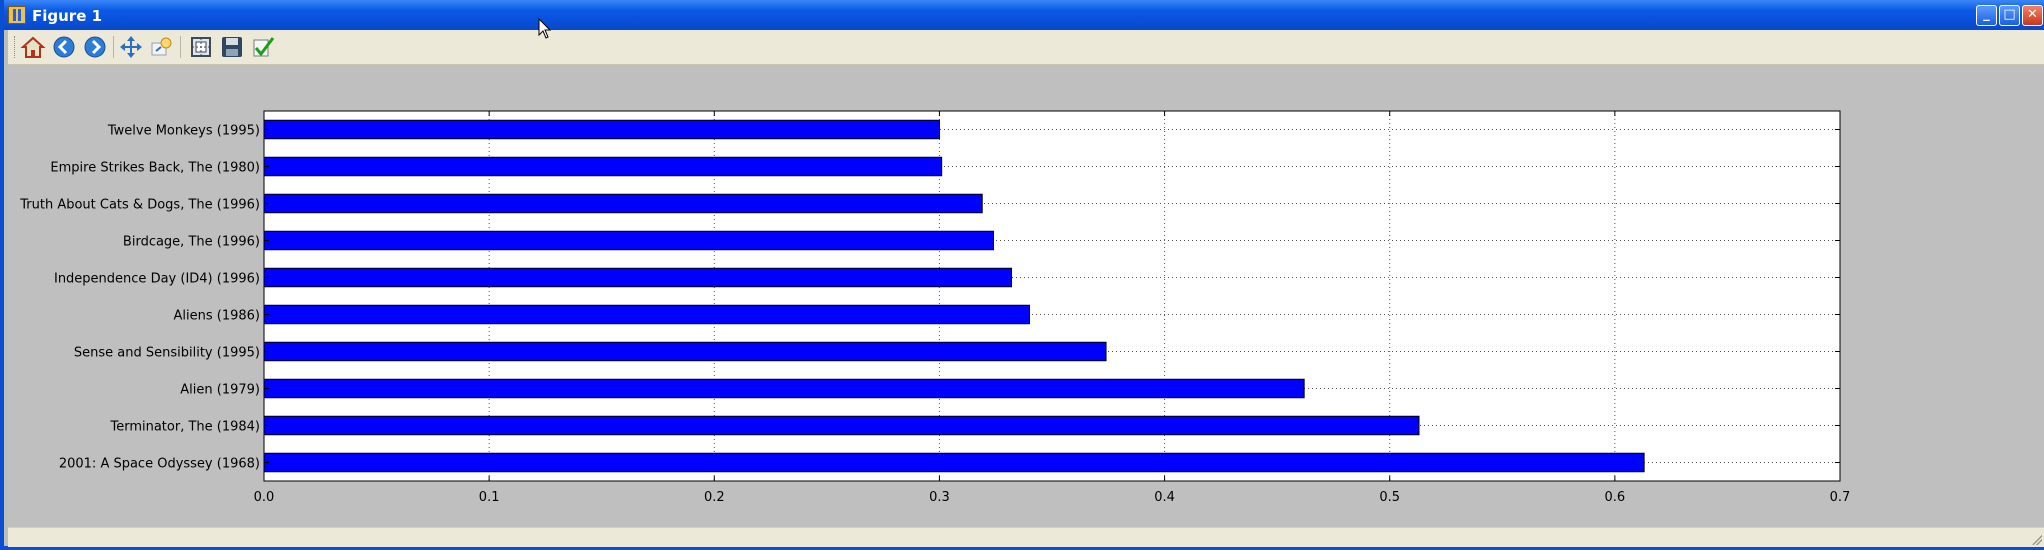 This screenshot has width=2044, height=550. I want to click on pan-button, so click(131, 47).